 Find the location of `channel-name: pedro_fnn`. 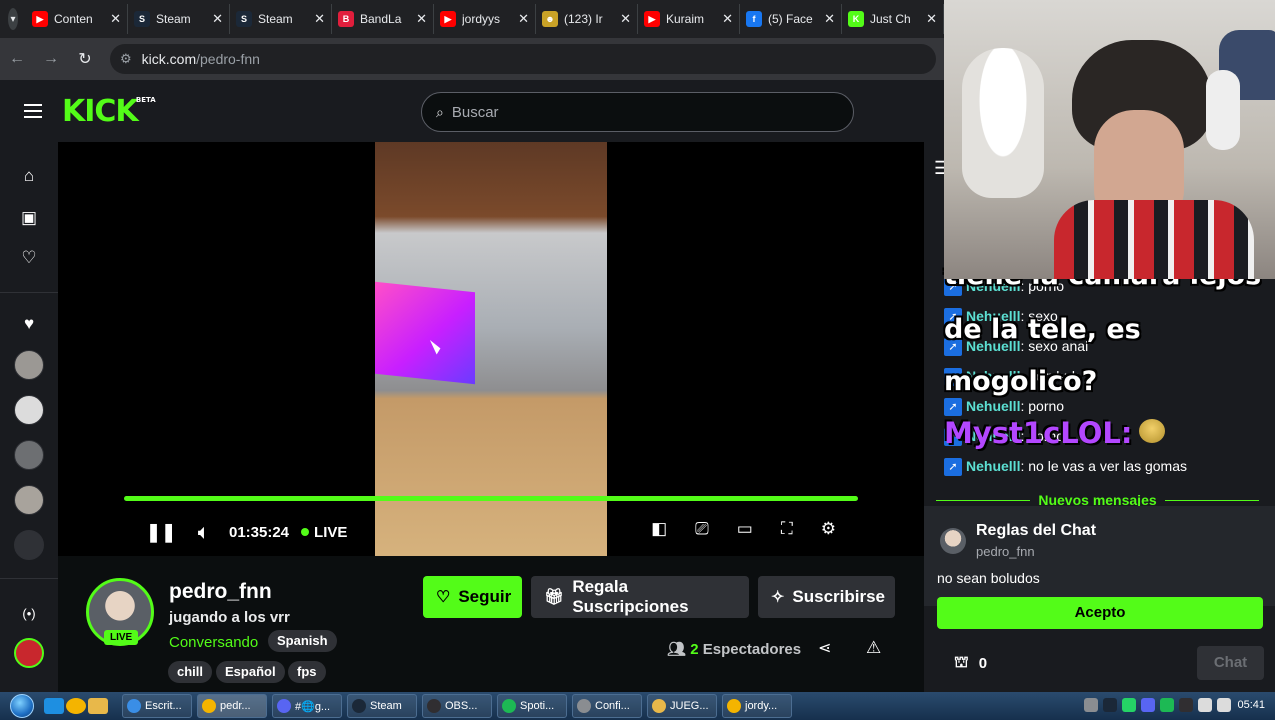

channel-name: pedro_fnn is located at coordinates (220, 592).